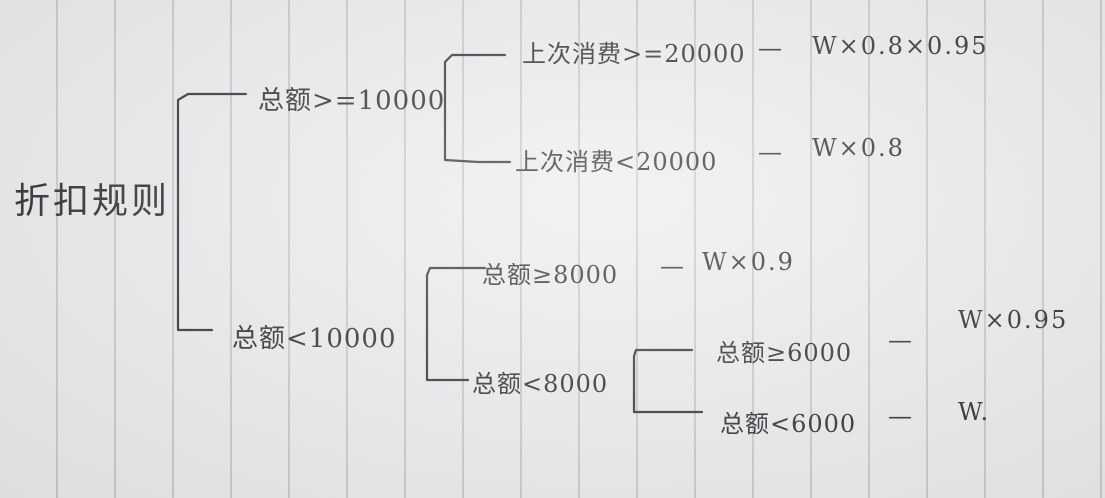  What do you see at coordinates (788, 424) in the screenshot?
I see `condition-total-lt-6000: 总额<6000` at bounding box center [788, 424].